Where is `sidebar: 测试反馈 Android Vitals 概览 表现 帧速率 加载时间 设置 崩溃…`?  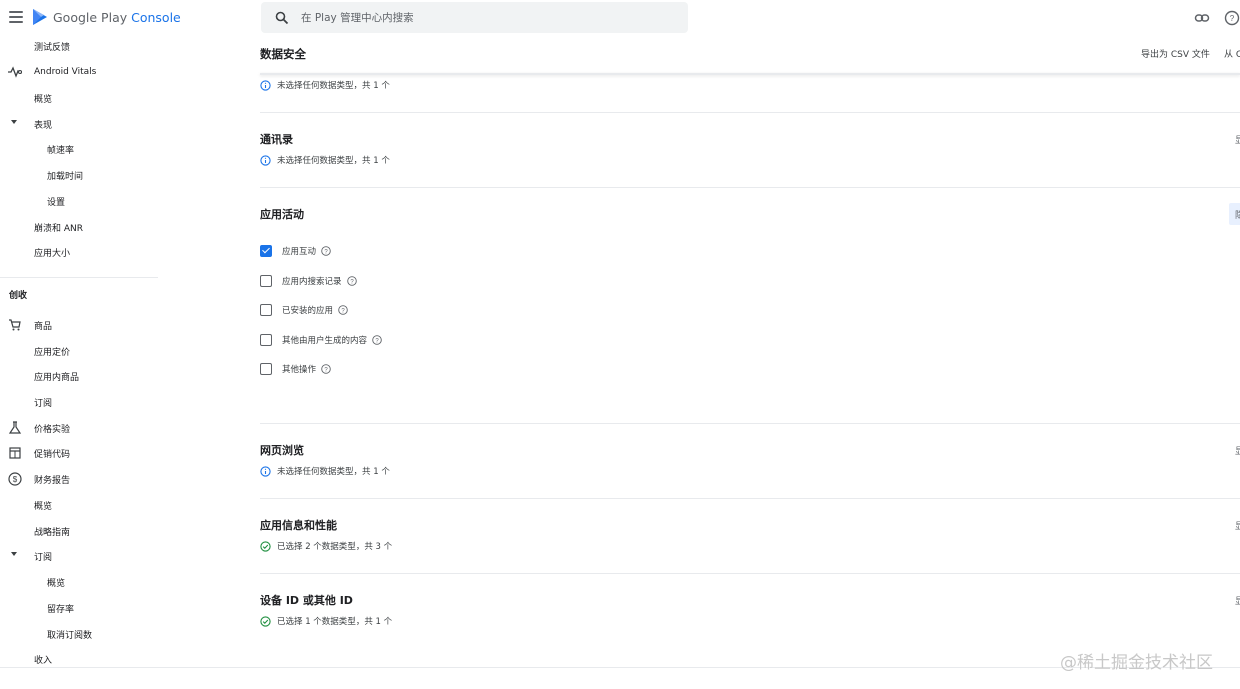 sidebar: 测试反馈 Android Vitals 概览 表现 帧速率 加载时间 设置 崩溃… is located at coordinates (80, 362).